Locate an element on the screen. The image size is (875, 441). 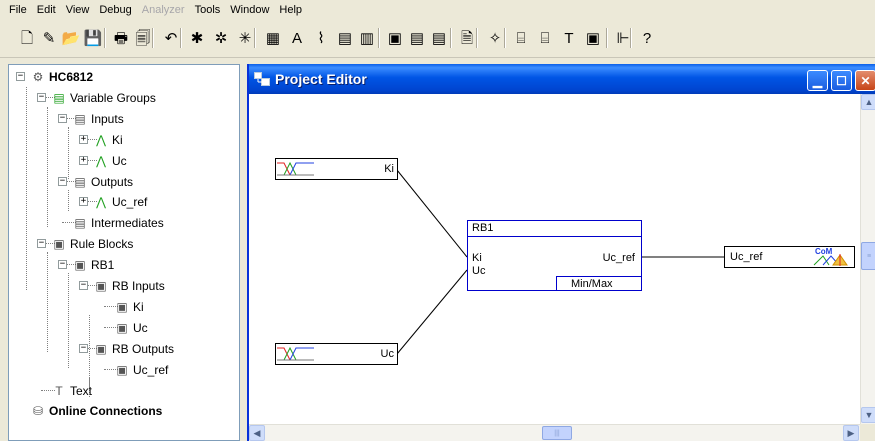
minimize-icon: ▁ is located at coordinates (817, 80).